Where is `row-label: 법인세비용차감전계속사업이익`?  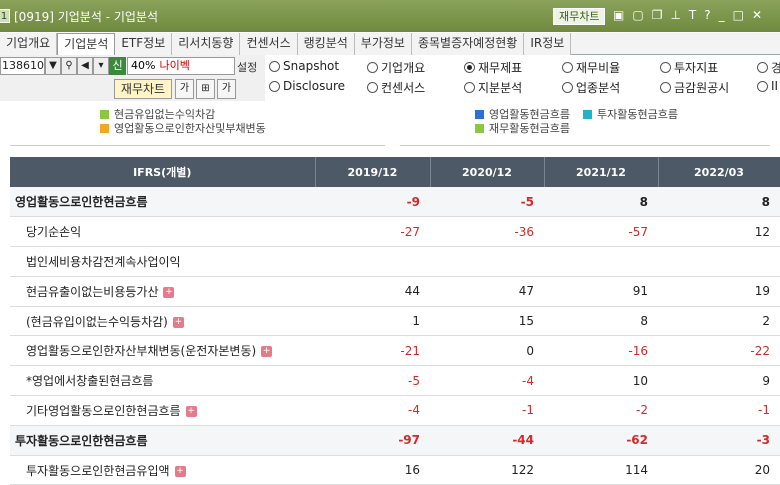
row-label: 법인세비용차감전계속사업이익 is located at coordinates (162, 261).